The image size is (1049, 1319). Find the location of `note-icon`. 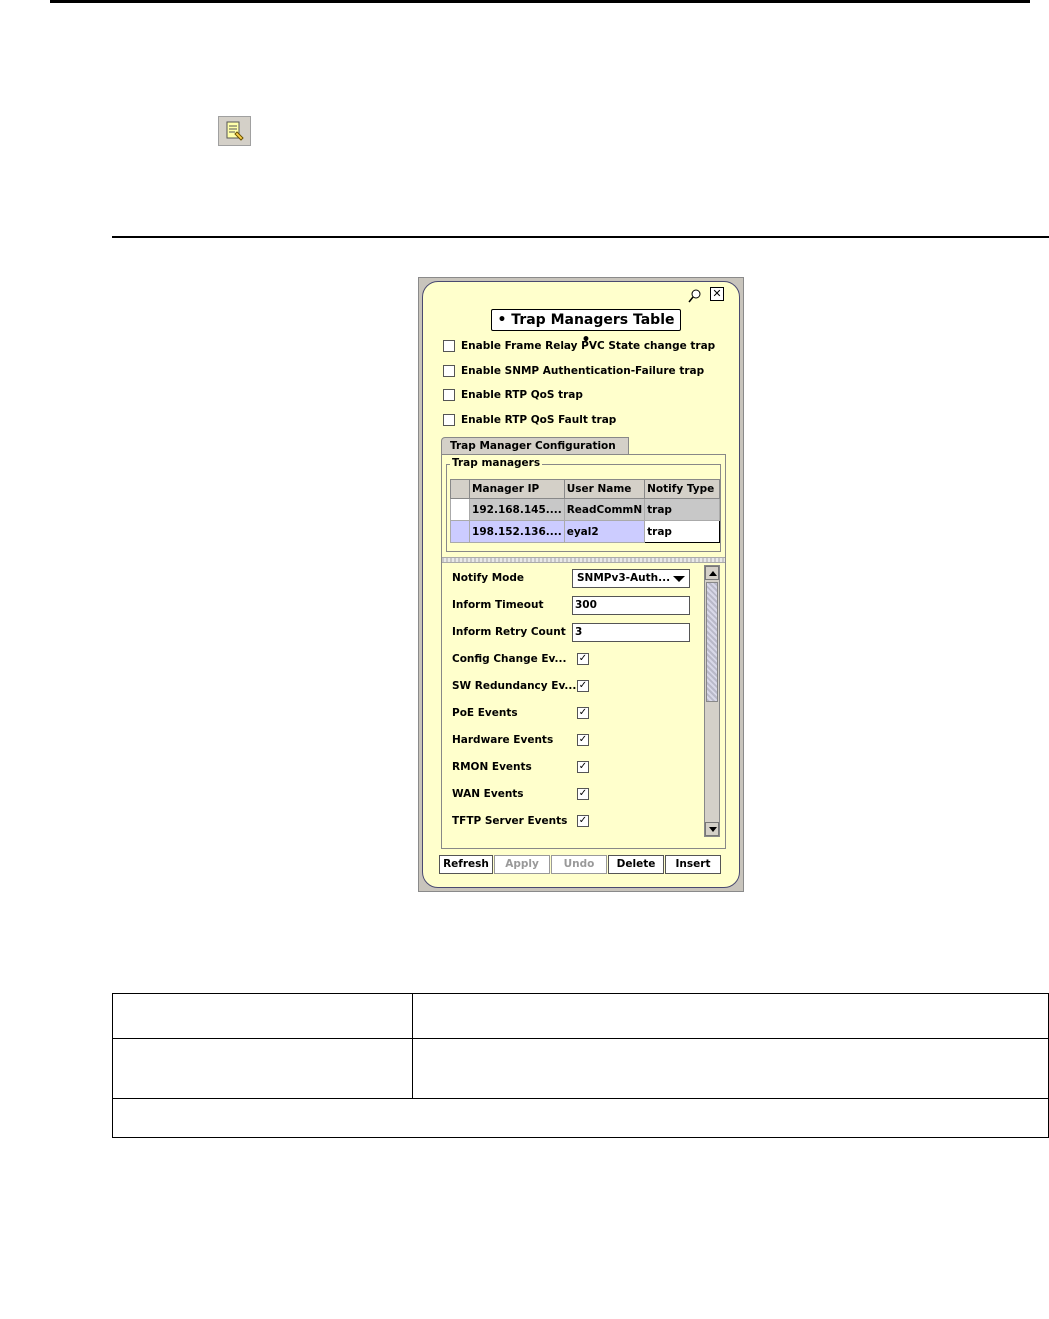

note-icon is located at coordinates (234, 131).